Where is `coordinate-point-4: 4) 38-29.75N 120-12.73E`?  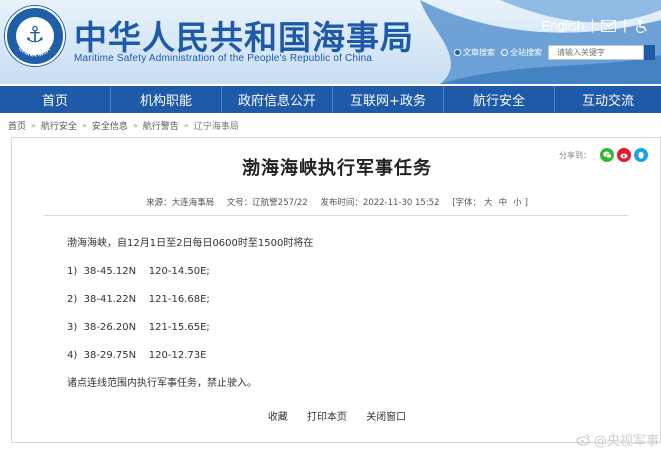 coordinate-point-4: 4) 38-29.75N 120-12.73E is located at coordinates (137, 355).